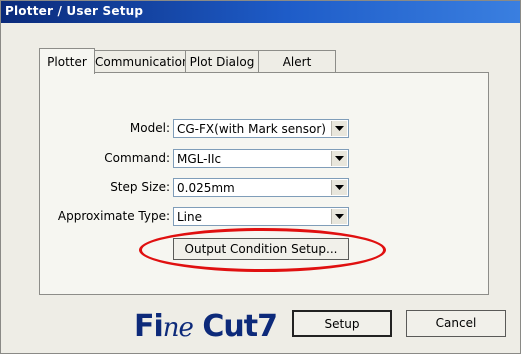 The height and width of the screenshot is (354, 521). What do you see at coordinates (67, 61) in the screenshot?
I see `tab-plotter: Plotter` at bounding box center [67, 61].